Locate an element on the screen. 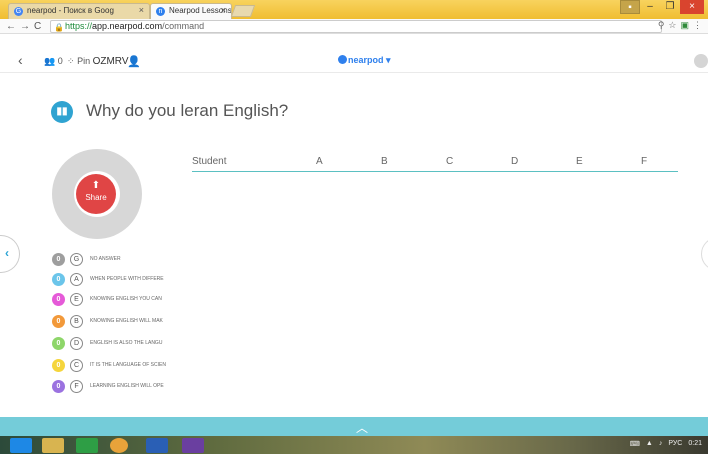  bookmark-star-icon: ☆ is located at coordinates (672, 25).